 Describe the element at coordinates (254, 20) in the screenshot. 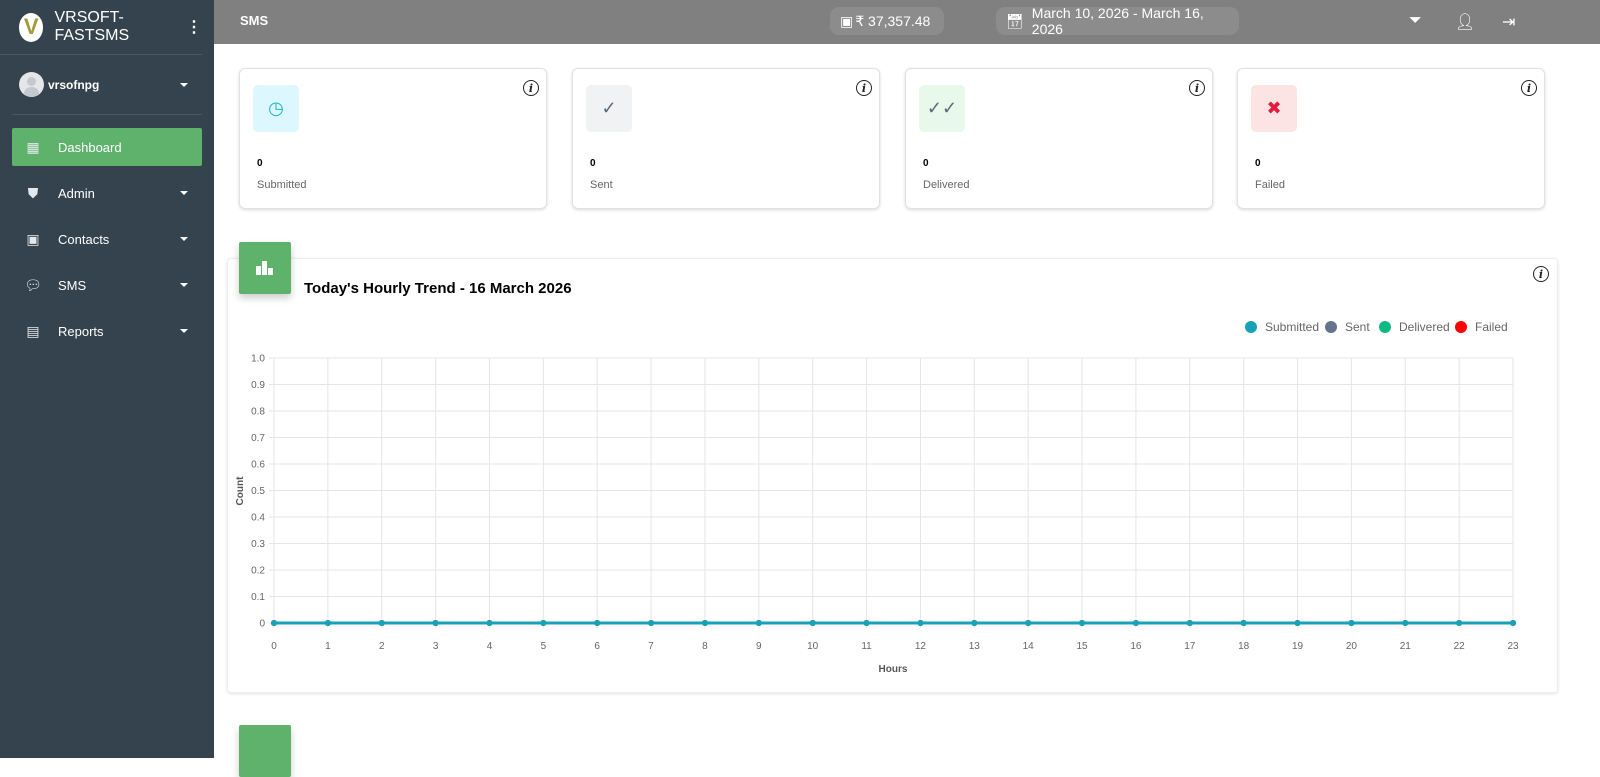

I see `page-title: SMS` at that location.